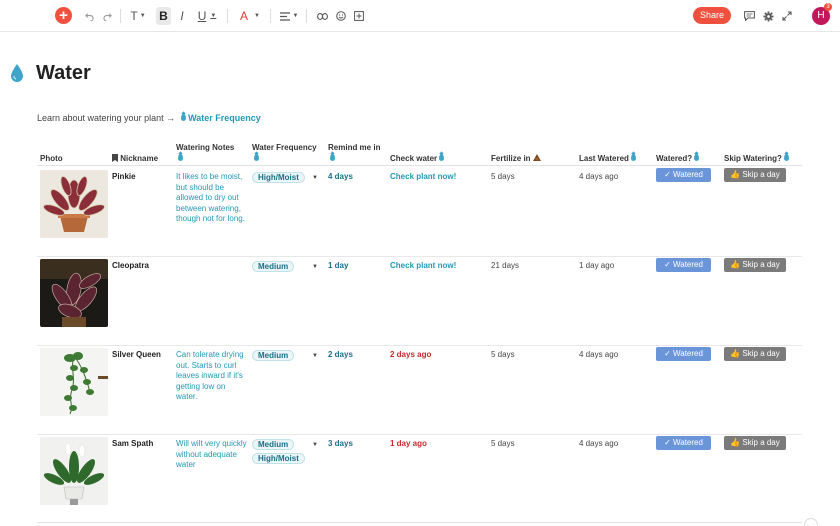 Image resolution: width=840 pixels, height=526 pixels. I want to click on last-watered-value: 1 day ago, so click(597, 265).